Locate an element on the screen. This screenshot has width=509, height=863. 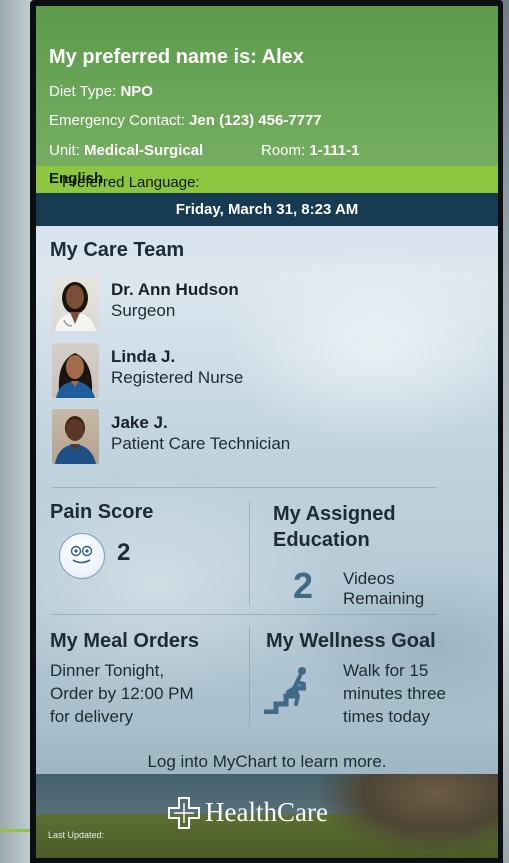
decorative-green-line is located at coordinates (15, 830).